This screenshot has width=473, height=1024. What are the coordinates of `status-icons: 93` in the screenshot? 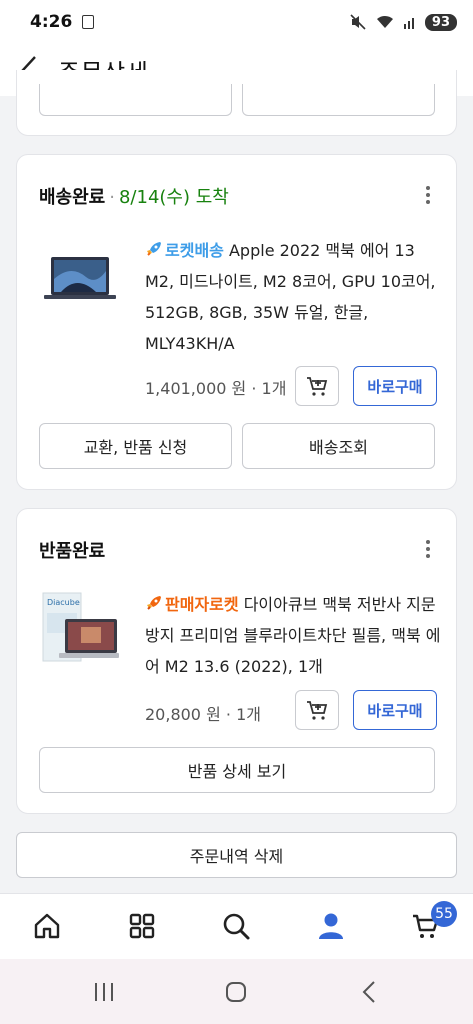 It's located at (403, 22).